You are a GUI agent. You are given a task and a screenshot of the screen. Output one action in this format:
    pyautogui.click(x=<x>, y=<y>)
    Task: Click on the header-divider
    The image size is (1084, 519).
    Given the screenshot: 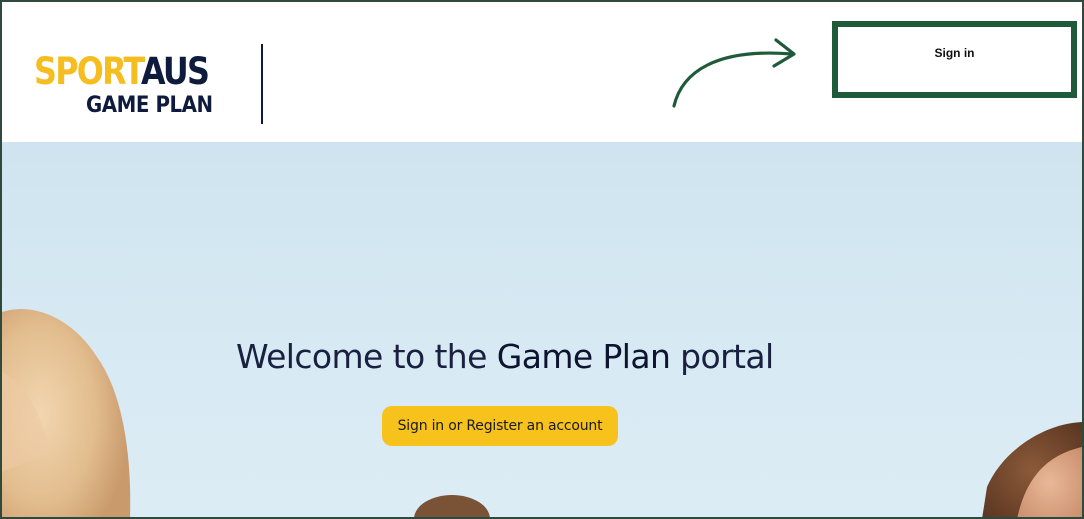 What is the action you would take?
    pyautogui.click(x=262, y=84)
    